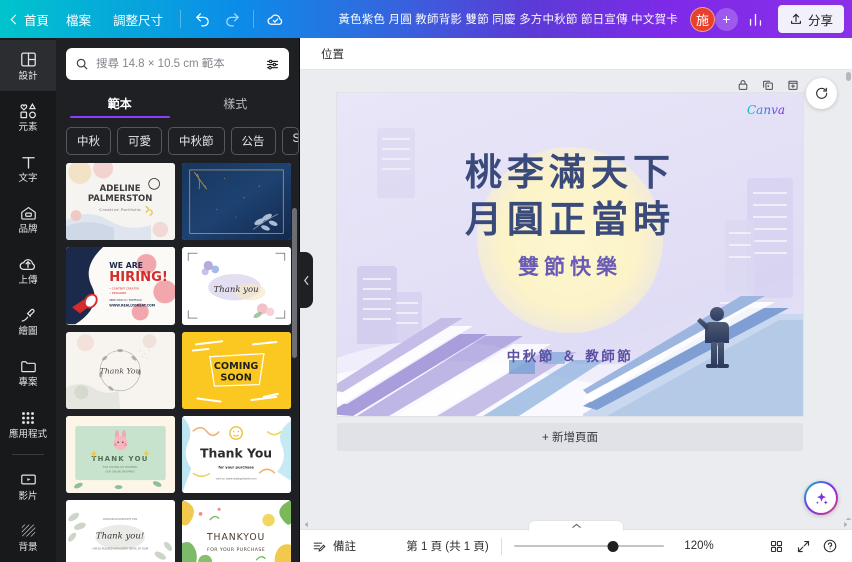  I want to click on svg-text: • DESIGNER, so click(117, 293).